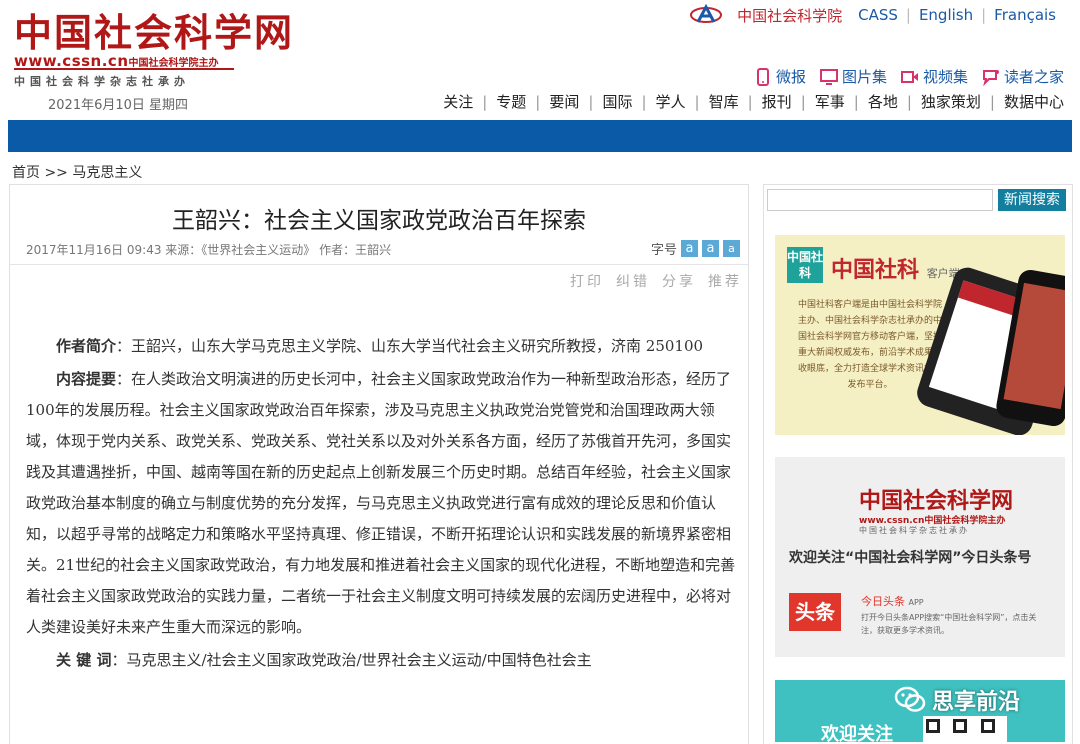  I want to click on keywords-paragraph: 关 键 词：马克思主义/社会主义国家政党政治/世界社会主义运动/中国特色社会主, so click(381, 660).